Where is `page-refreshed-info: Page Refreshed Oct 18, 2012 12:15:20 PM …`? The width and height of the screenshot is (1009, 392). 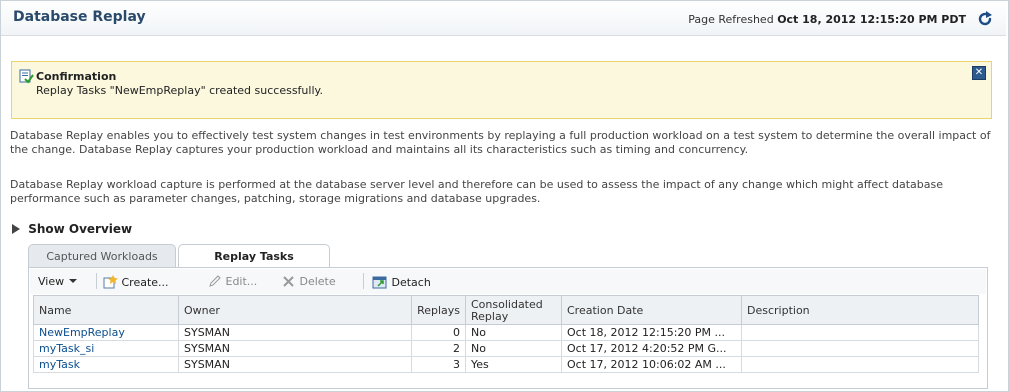 page-refreshed-info: Page Refreshed Oct 18, 2012 12:15:20 PM … is located at coordinates (827, 19).